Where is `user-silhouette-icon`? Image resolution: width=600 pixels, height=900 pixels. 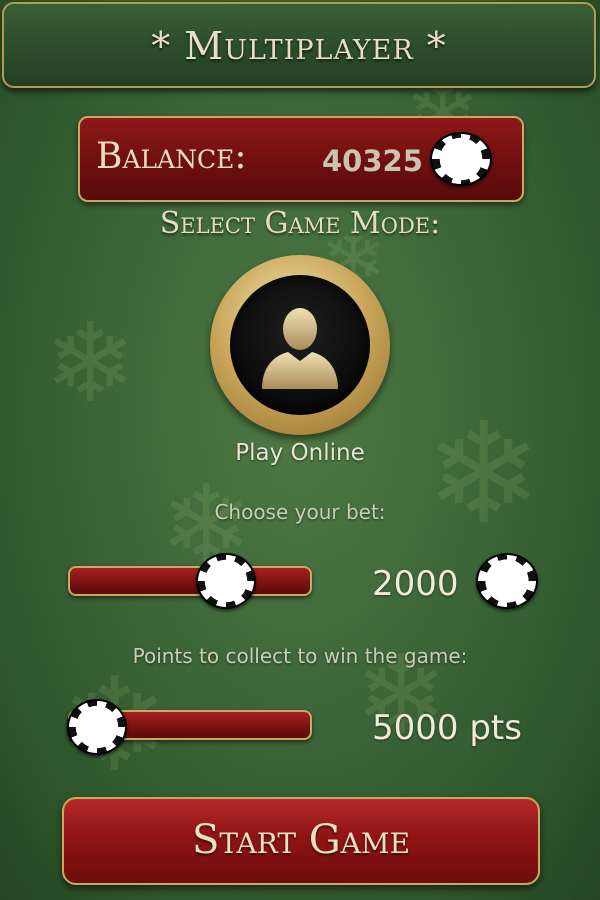
user-silhouette-icon is located at coordinates (300, 348).